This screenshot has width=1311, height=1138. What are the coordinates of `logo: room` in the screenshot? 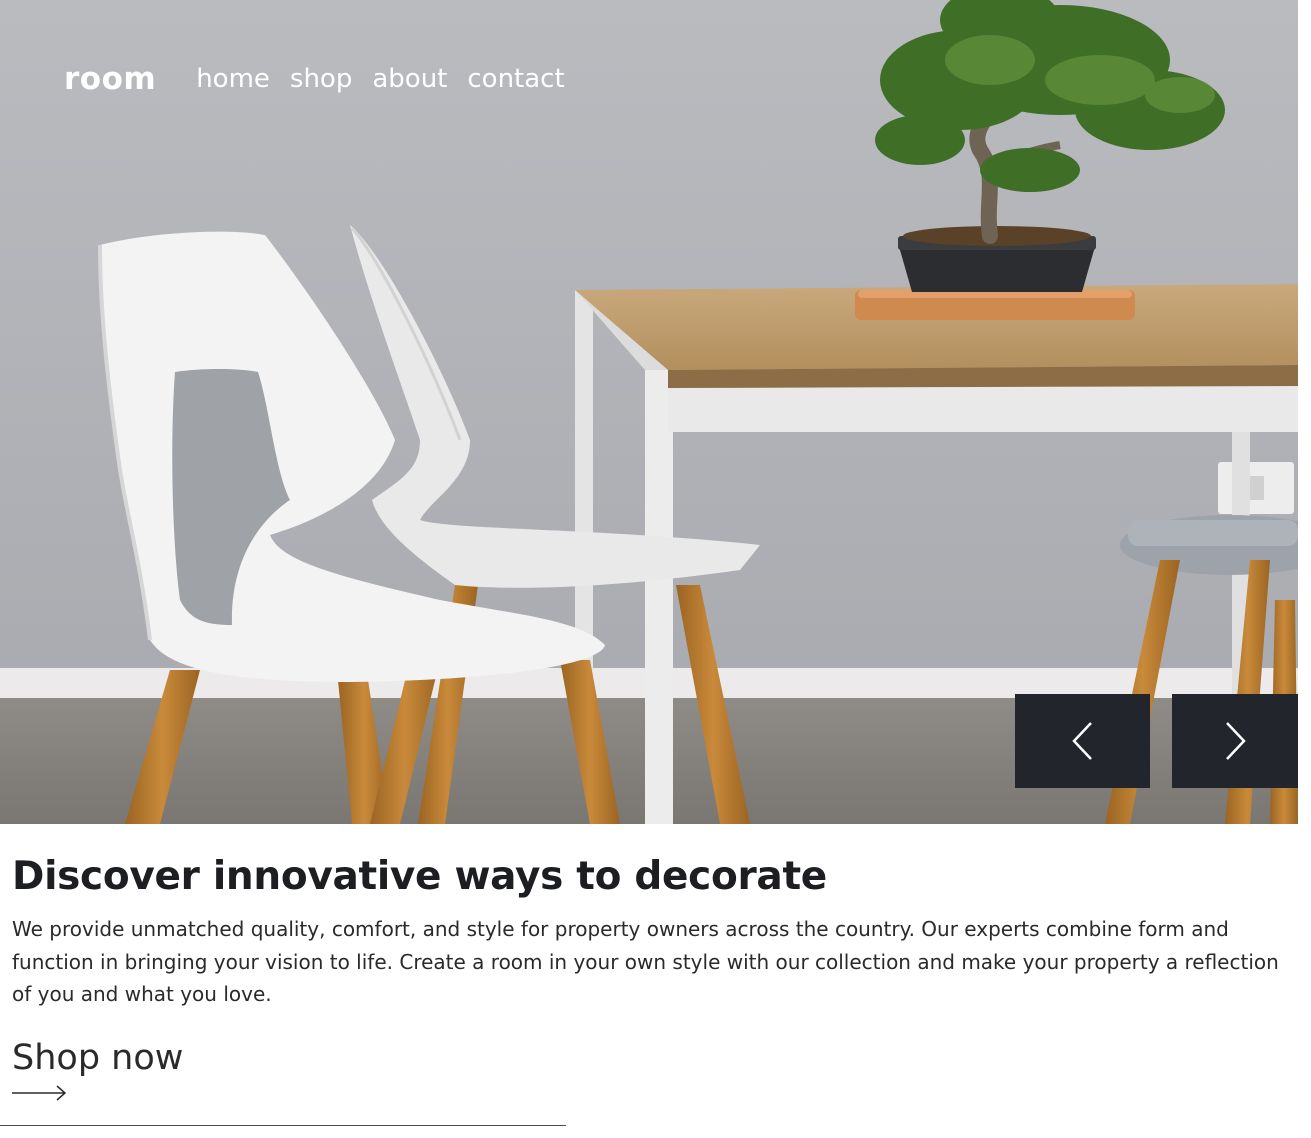 It's located at (110, 79).